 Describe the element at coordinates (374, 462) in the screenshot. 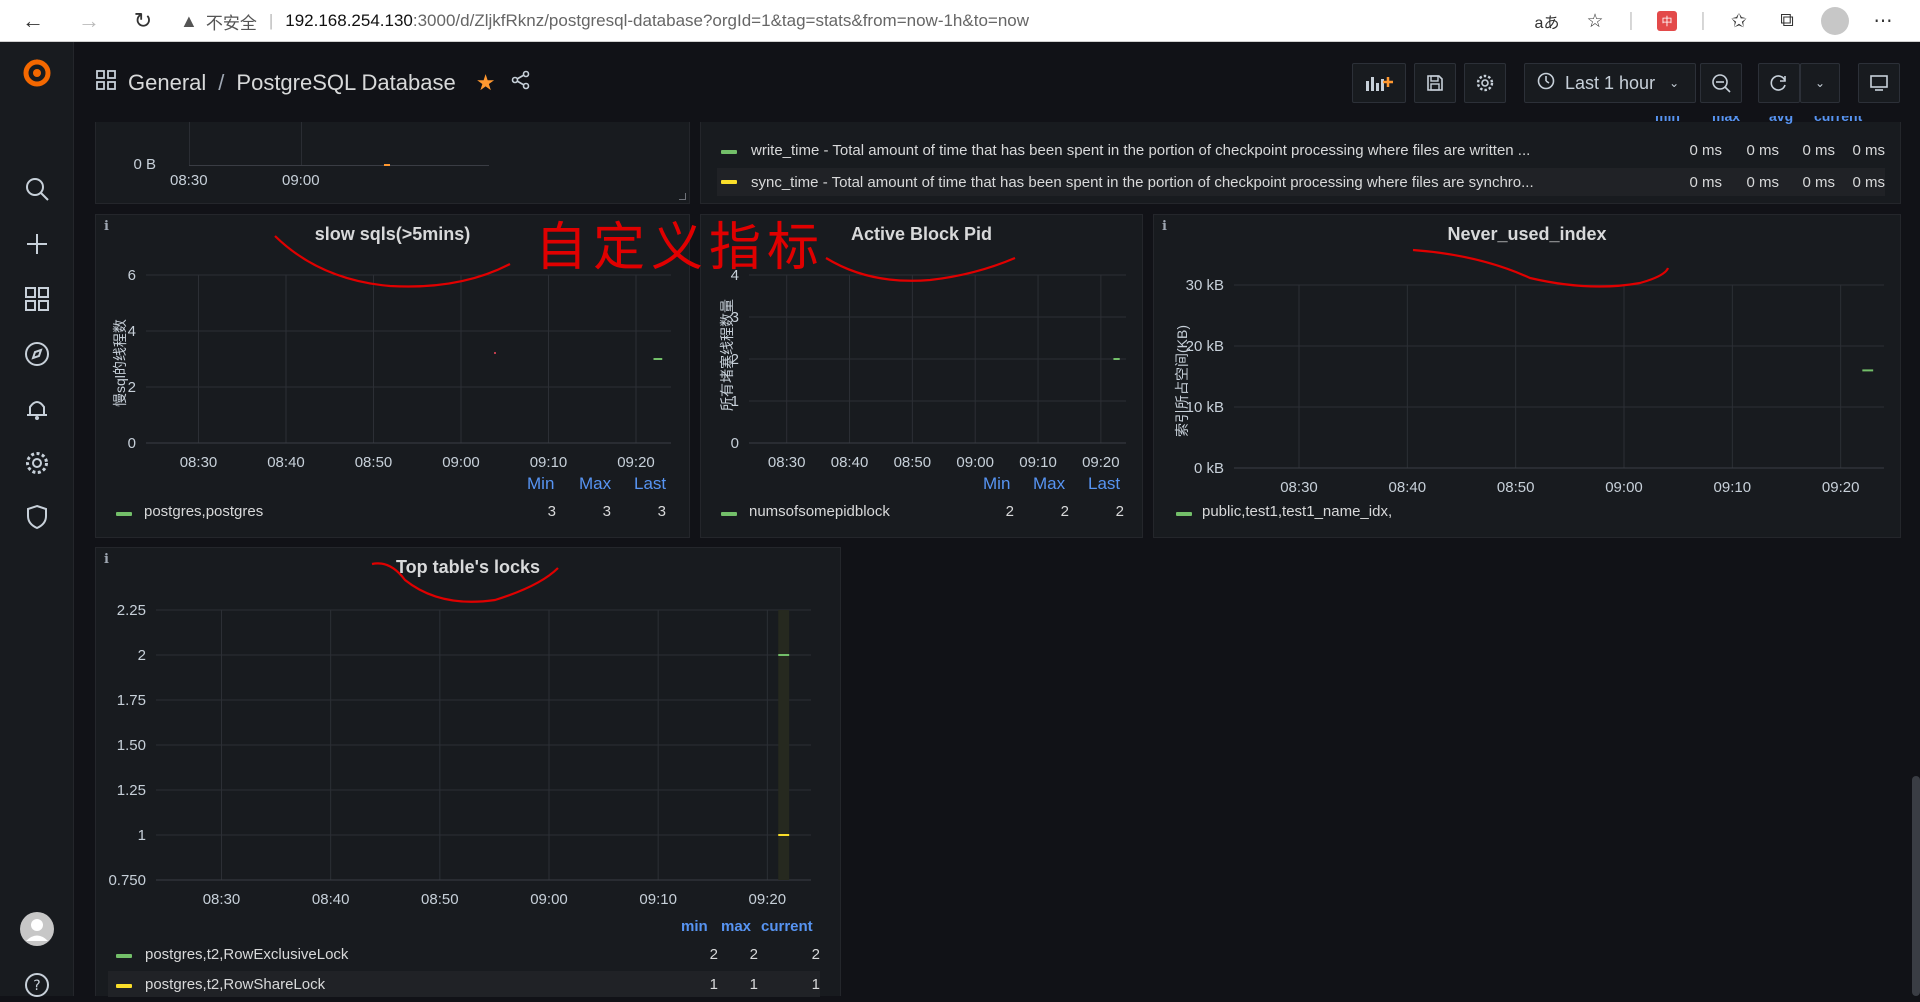

I see `x-tick-label: 08:50` at that location.